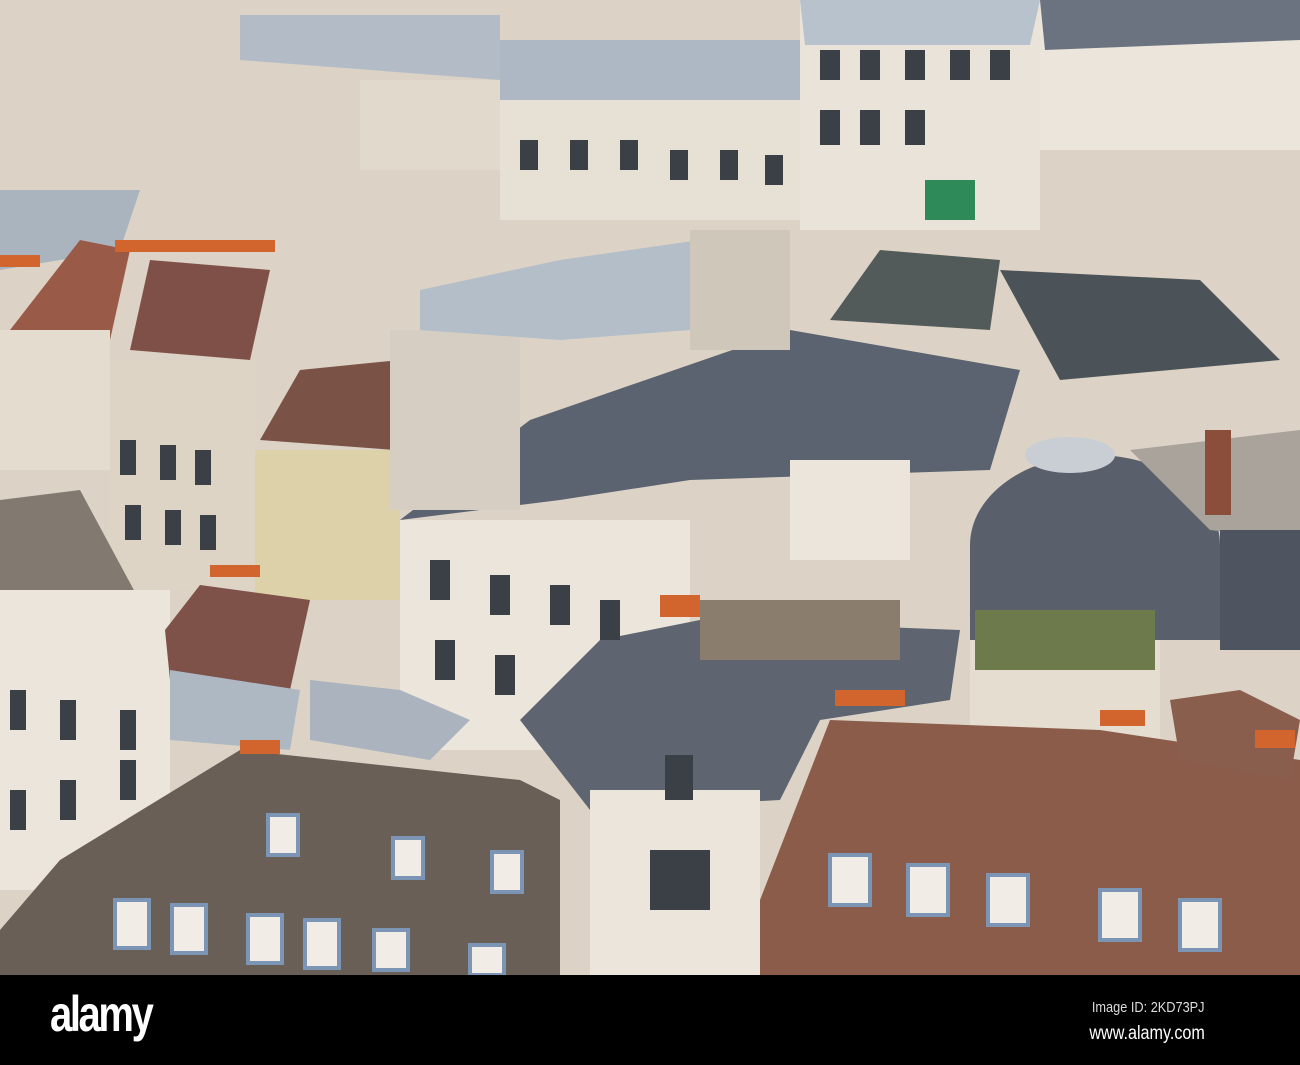 The height and width of the screenshot is (1065, 1300). Describe the element at coordinates (1147, 1033) in the screenshot. I see `alamy-url: www.alamy.com` at that location.